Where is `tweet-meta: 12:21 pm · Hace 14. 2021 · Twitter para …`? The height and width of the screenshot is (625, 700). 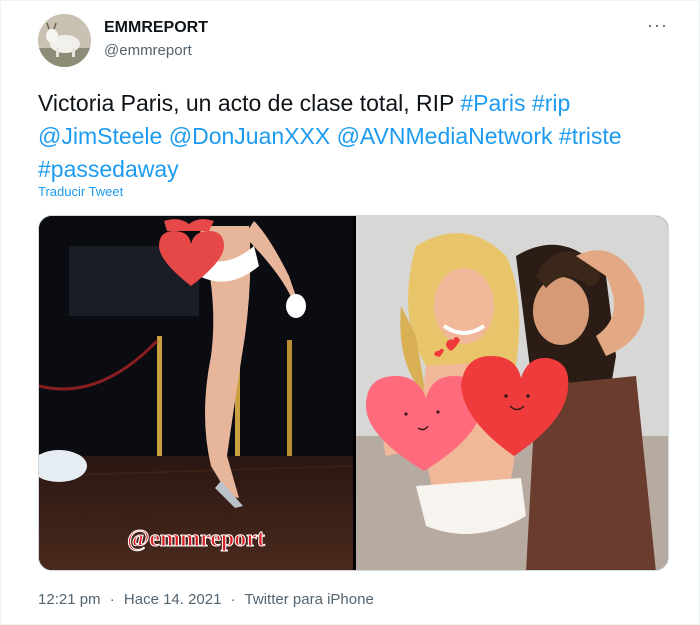 tweet-meta: 12:21 pm · Hace 14. 2021 · Twitter para … is located at coordinates (206, 599).